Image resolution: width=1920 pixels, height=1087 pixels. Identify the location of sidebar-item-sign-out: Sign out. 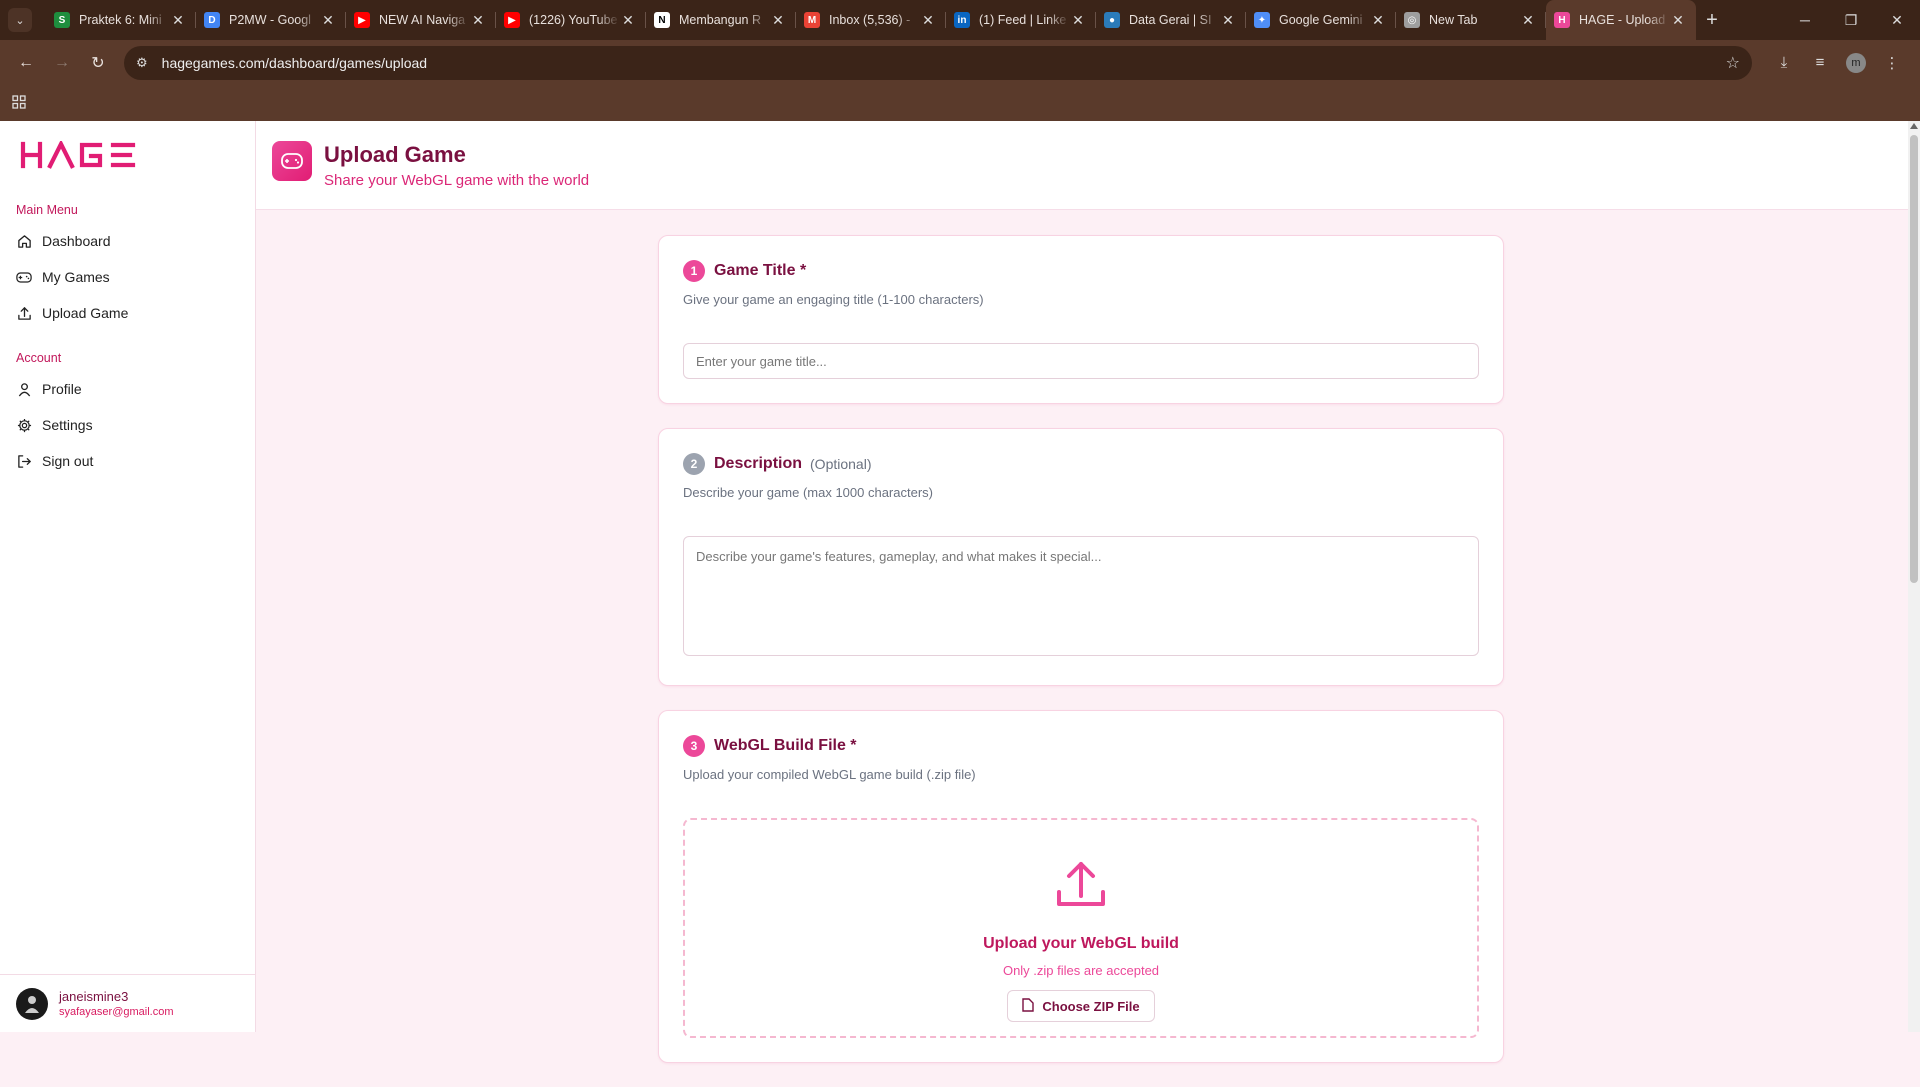
(127, 461).